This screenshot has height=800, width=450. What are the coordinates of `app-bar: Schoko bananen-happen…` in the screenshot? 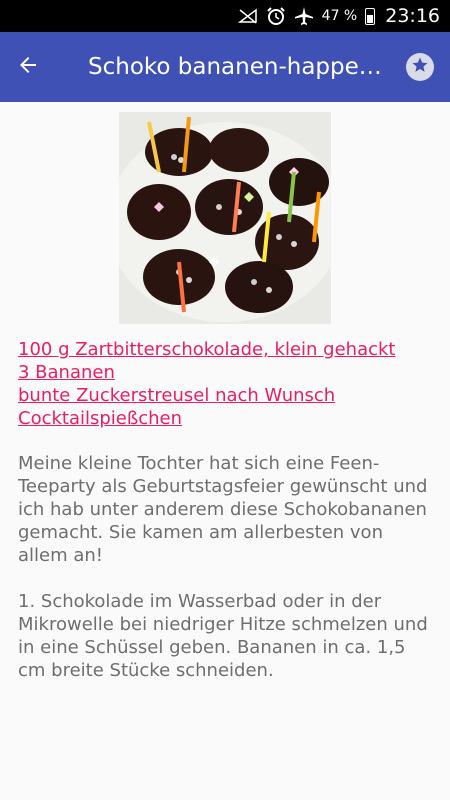 It's located at (225, 67).